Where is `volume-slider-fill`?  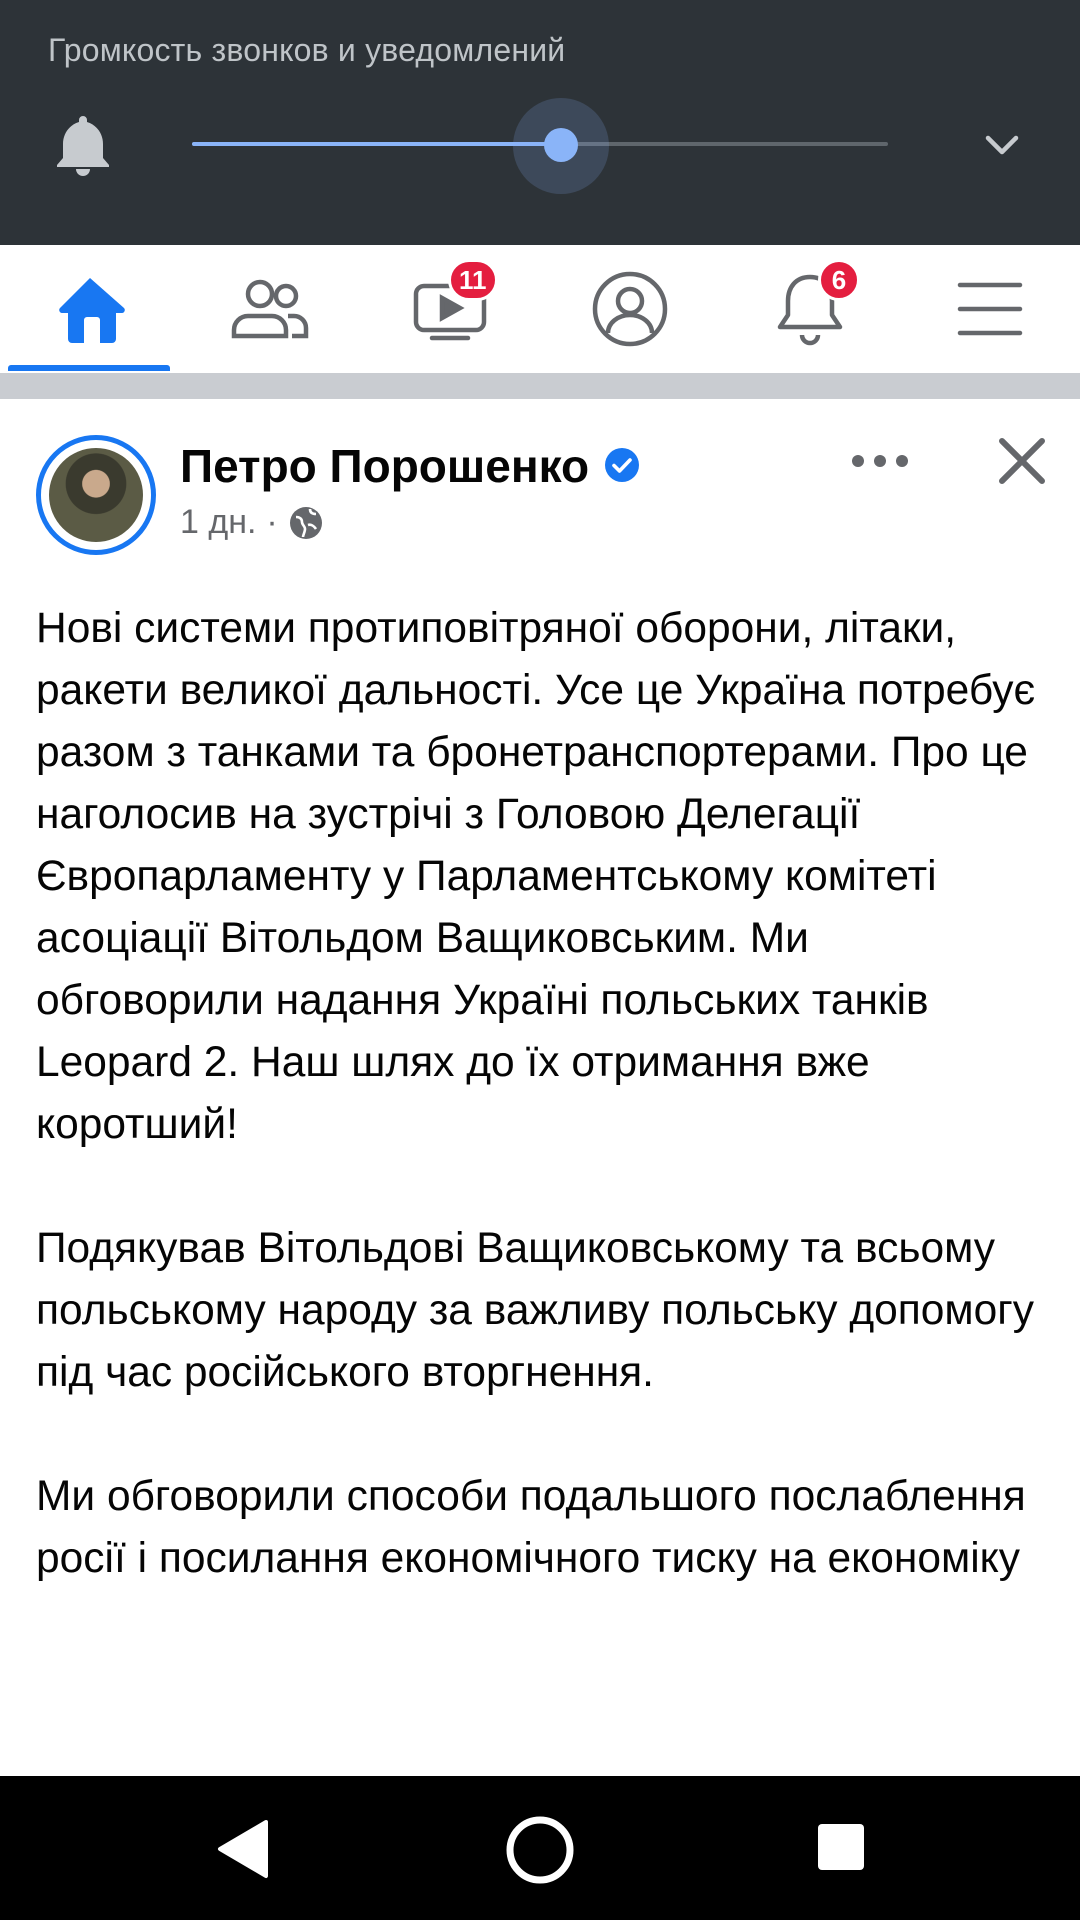
volume-slider-fill is located at coordinates (376, 144).